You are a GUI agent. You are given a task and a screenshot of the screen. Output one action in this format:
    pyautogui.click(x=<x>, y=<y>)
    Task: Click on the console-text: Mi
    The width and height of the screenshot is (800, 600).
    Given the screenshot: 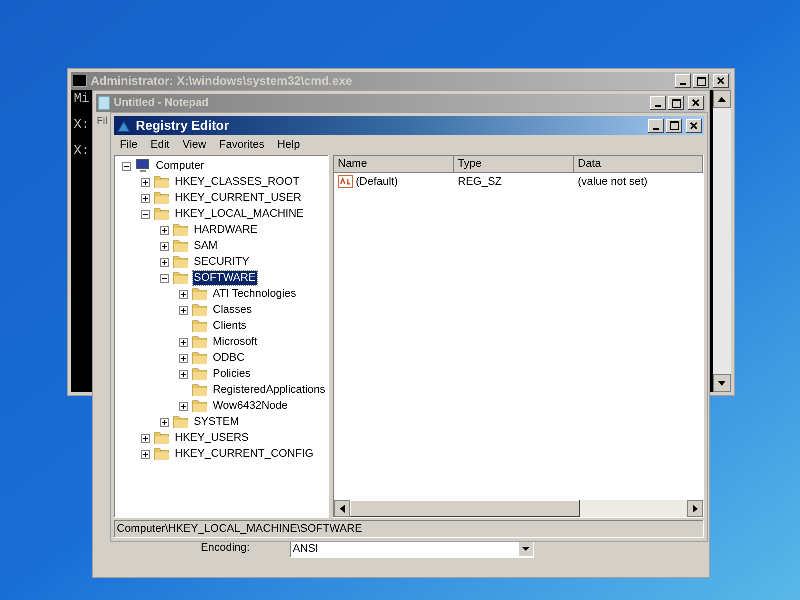 What is the action you would take?
    pyautogui.click(x=82, y=99)
    